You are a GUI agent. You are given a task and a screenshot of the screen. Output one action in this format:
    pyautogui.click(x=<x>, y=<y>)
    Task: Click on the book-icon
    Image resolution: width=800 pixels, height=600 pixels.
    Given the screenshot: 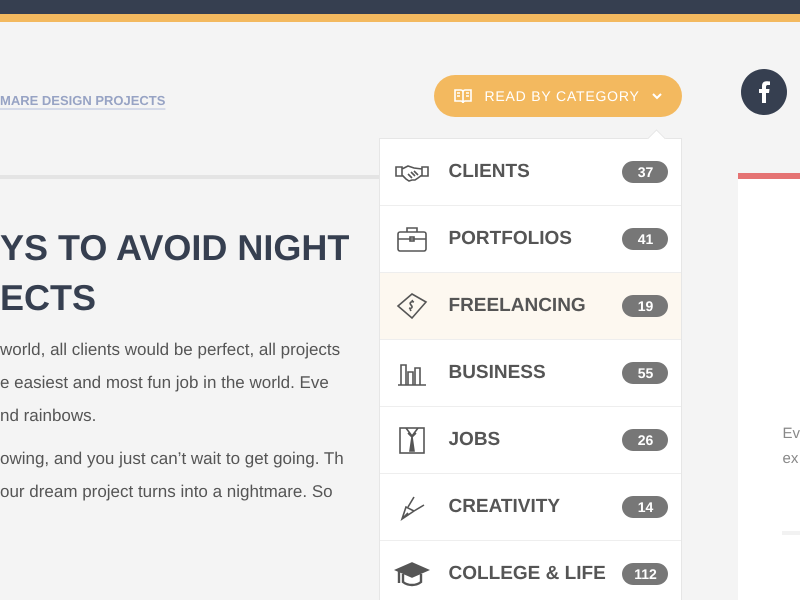 What is the action you would take?
    pyautogui.click(x=463, y=96)
    